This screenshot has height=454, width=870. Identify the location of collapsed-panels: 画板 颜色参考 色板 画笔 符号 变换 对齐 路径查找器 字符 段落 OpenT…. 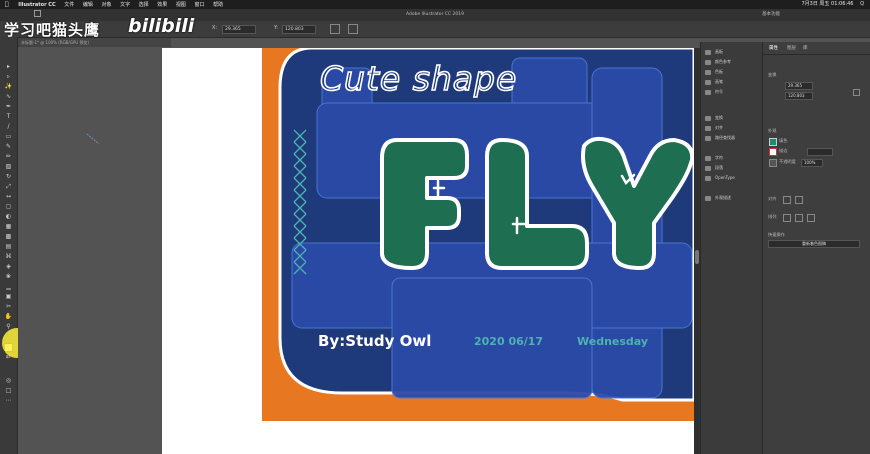
(731, 248).